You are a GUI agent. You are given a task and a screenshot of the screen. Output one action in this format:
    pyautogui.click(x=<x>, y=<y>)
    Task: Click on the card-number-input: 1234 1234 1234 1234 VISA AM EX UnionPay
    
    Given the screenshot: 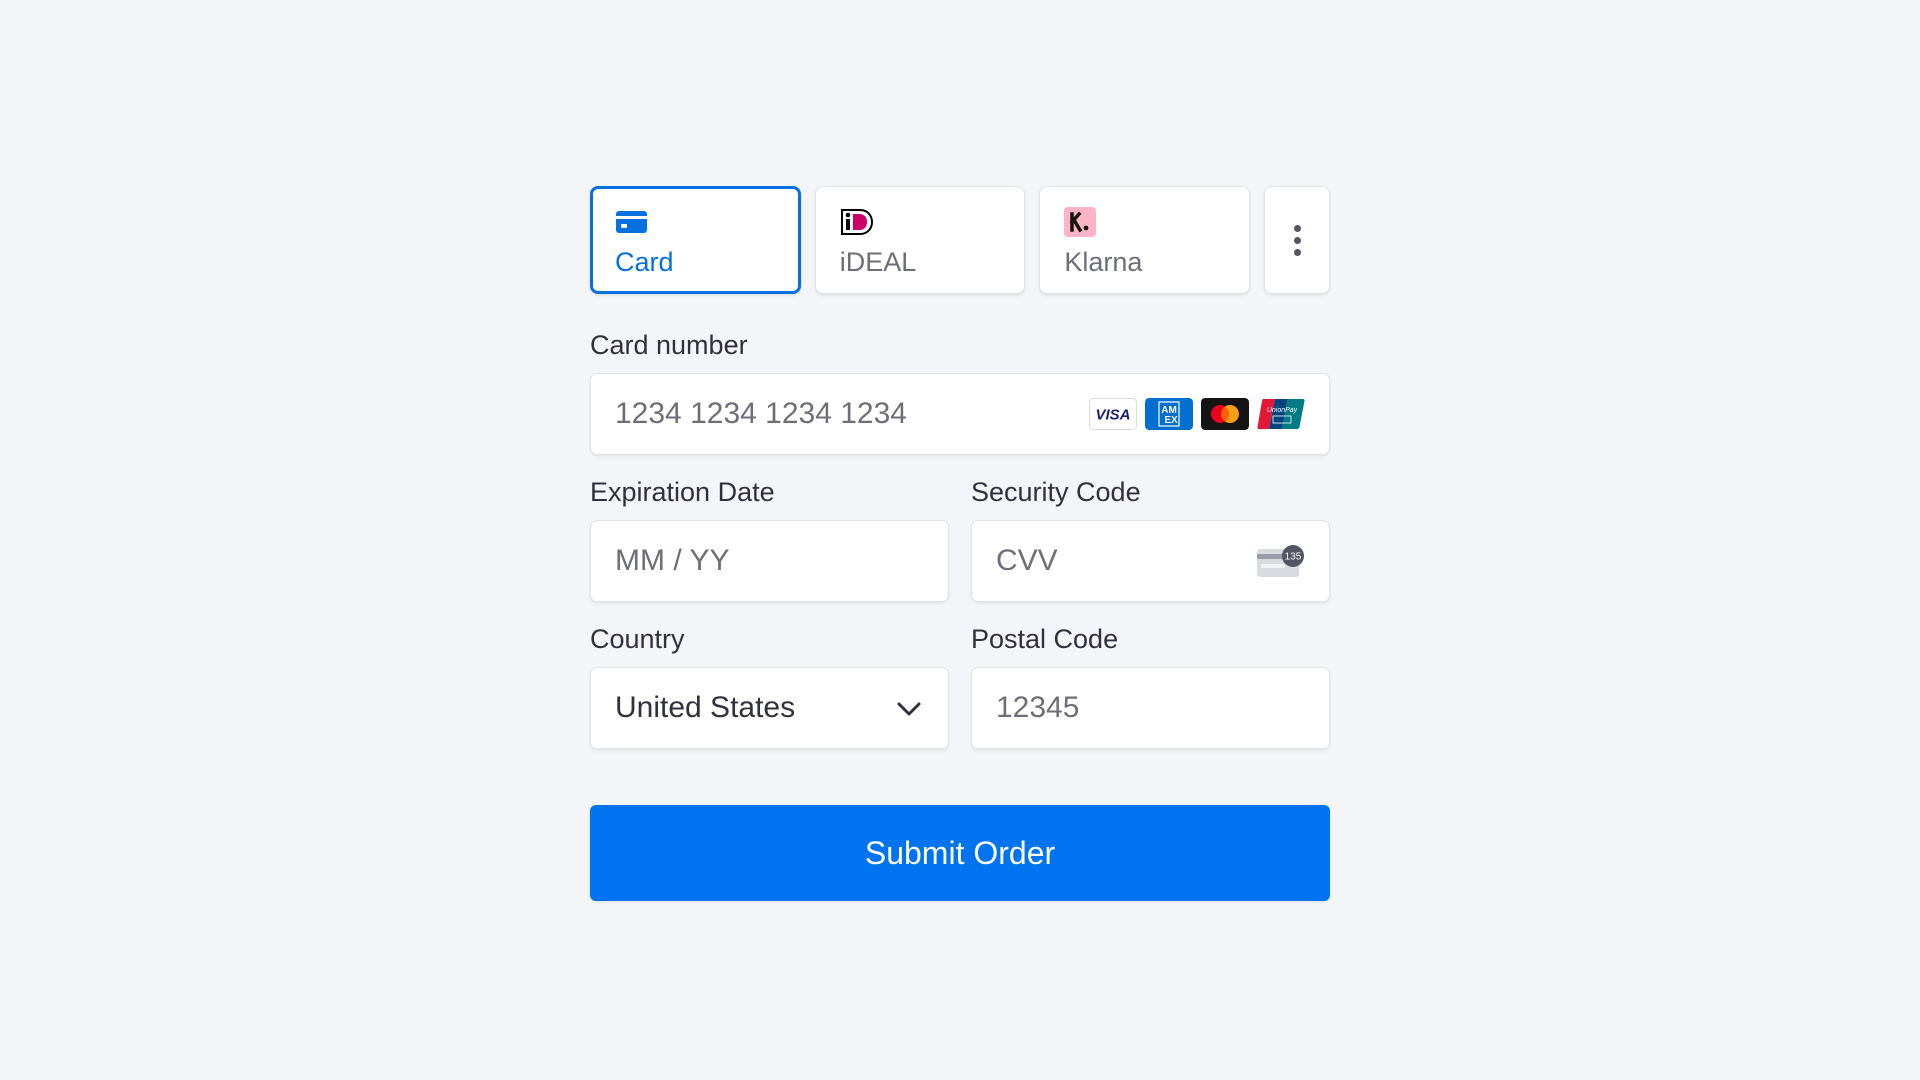 What is the action you would take?
    pyautogui.click(x=960, y=414)
    